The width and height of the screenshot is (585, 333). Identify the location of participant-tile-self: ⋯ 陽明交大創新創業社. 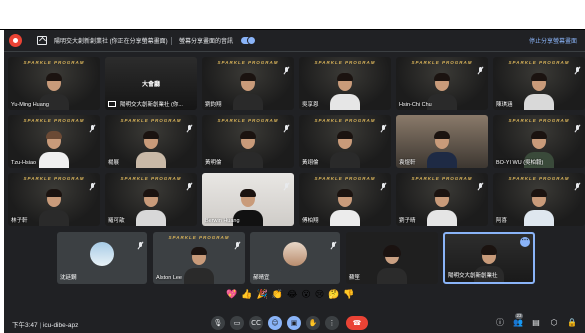
(489, 258).